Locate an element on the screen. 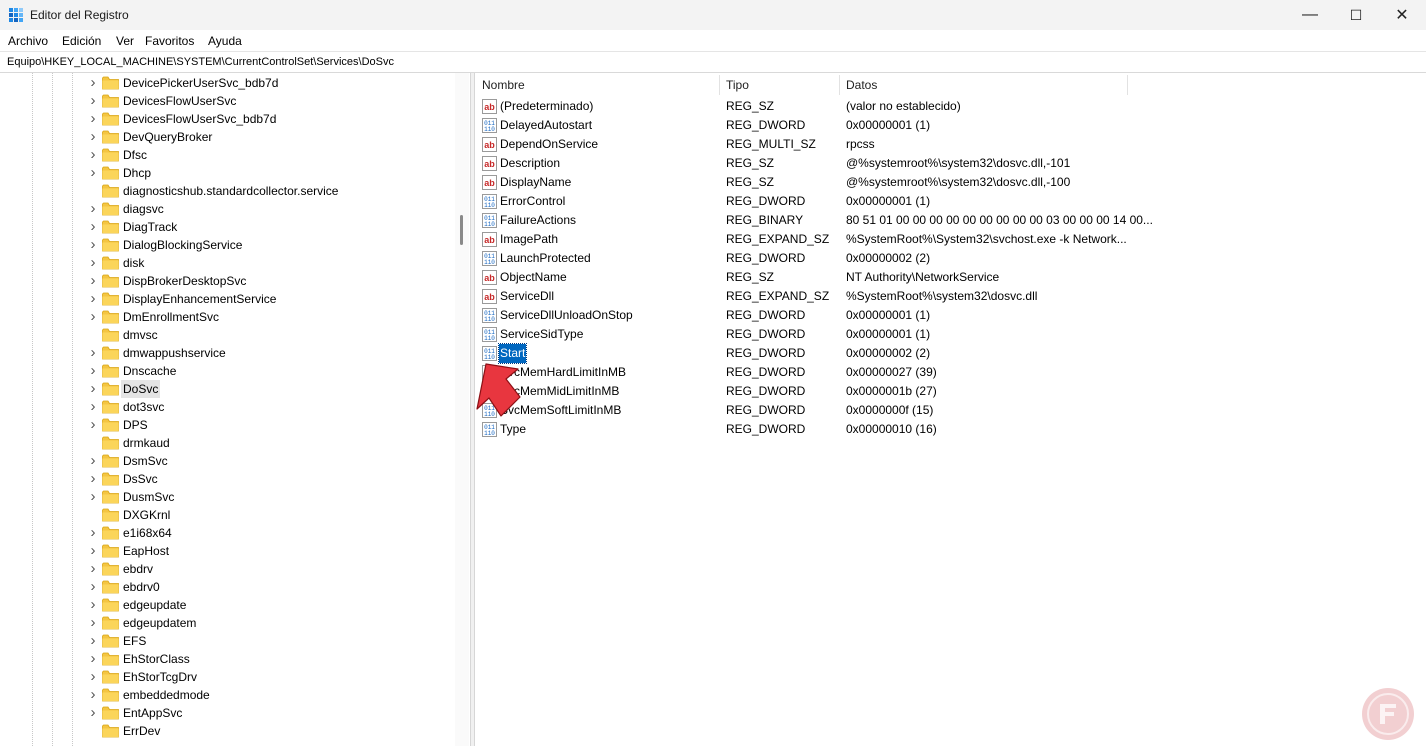 This screenshot has height=746, width=1426. tree-item: › DsmSvc is located at coordinates (227, 461).